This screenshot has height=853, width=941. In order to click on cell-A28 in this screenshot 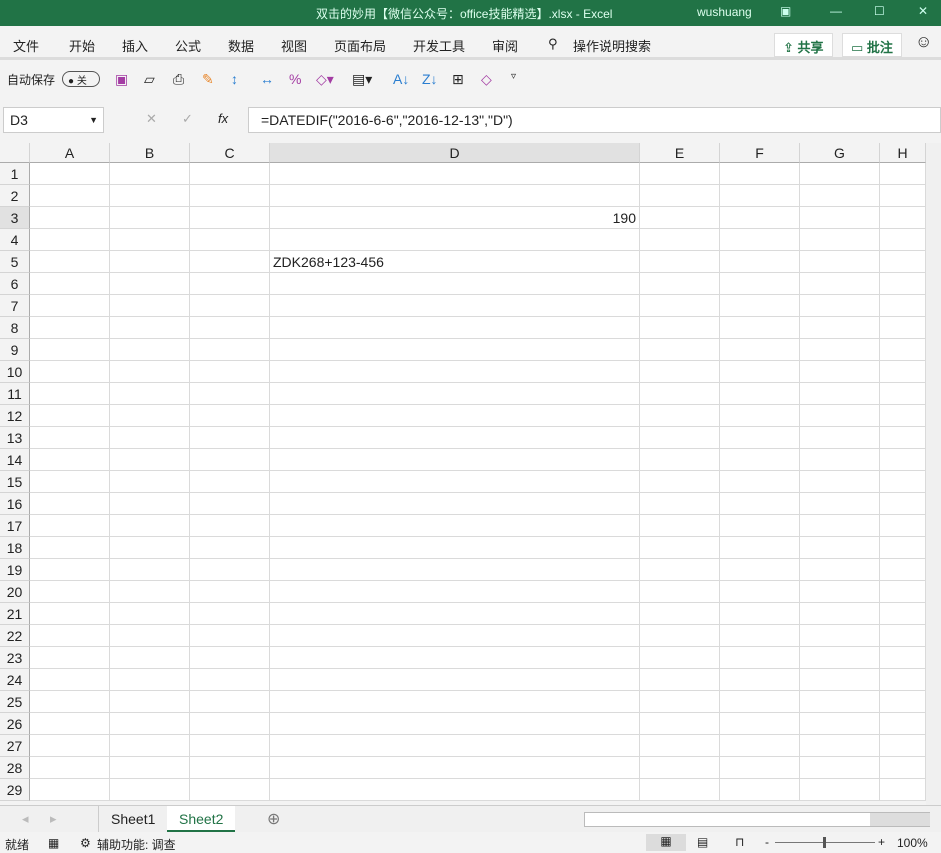, I will do `click(70, 768)`.